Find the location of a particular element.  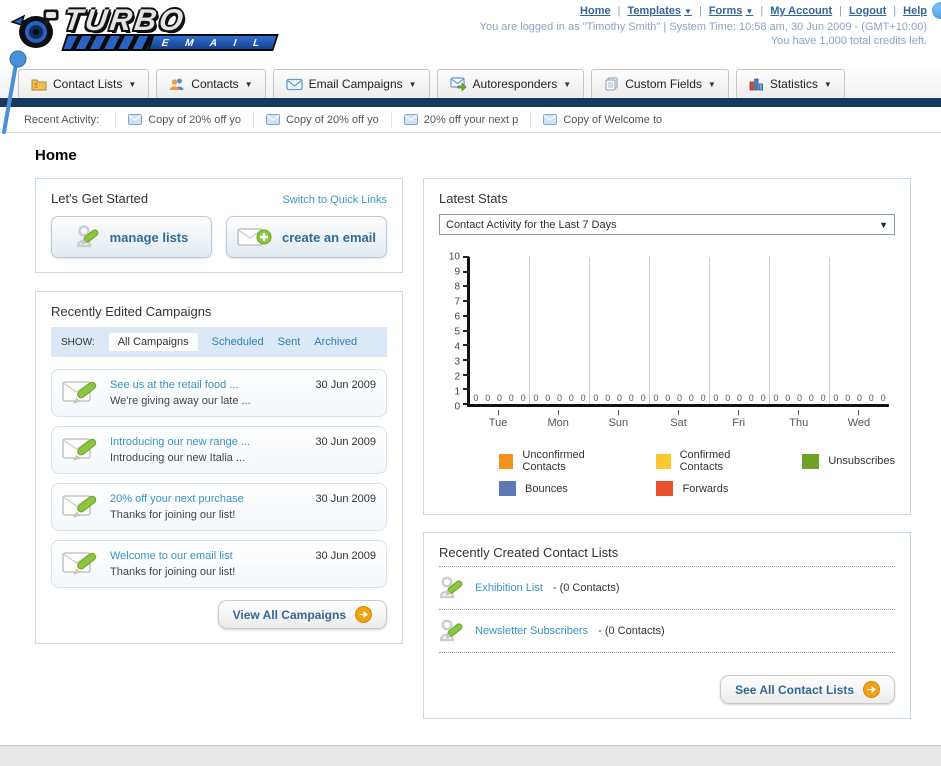

envelope-icon is located at coordinates (272, 119).